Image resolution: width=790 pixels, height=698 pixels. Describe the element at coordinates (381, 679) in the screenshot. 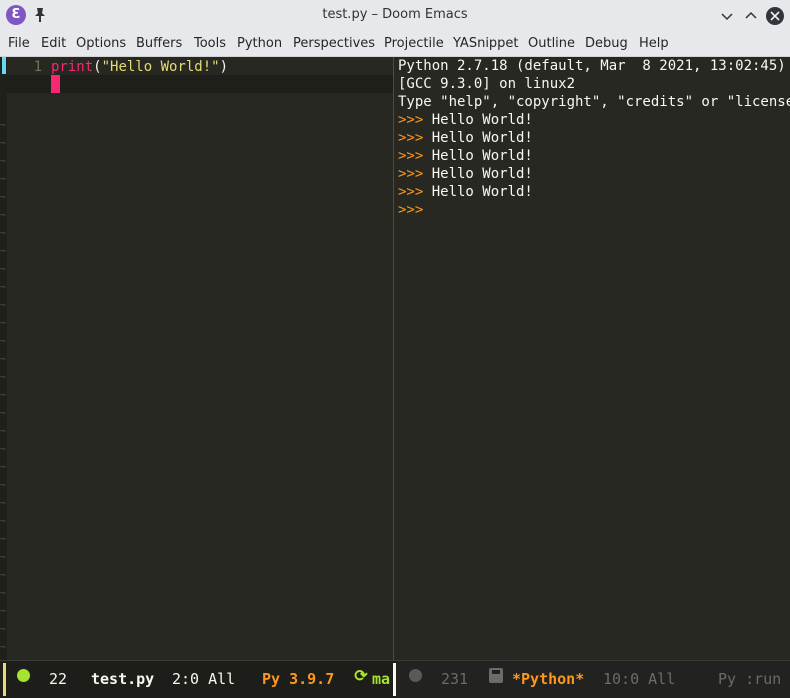

I see `git-branch: ma` at that location.